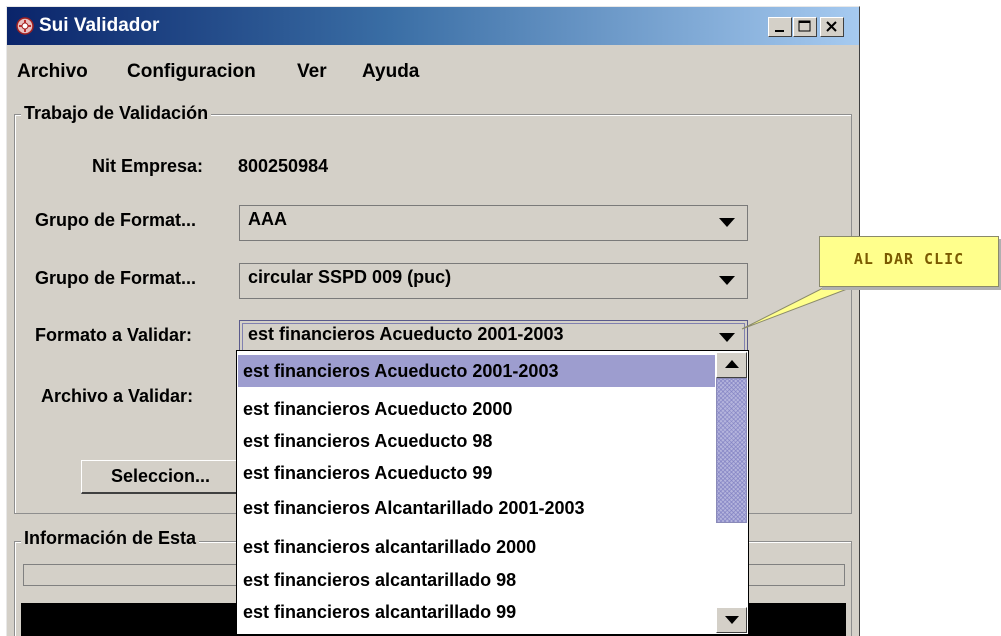 The width and height of the screenshot is (1001, 636). Describe the element at coordinates (493, 223) in the screenshot. I see `grupo1-combo: AAA` at that location.